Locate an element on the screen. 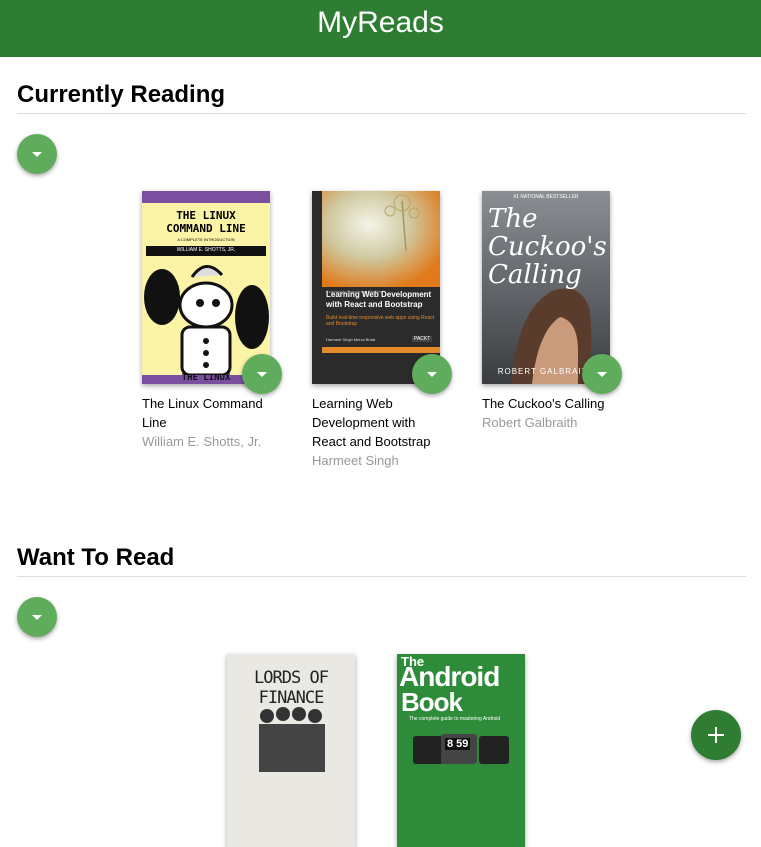  plus-icon is located at coordinates (716, 735).